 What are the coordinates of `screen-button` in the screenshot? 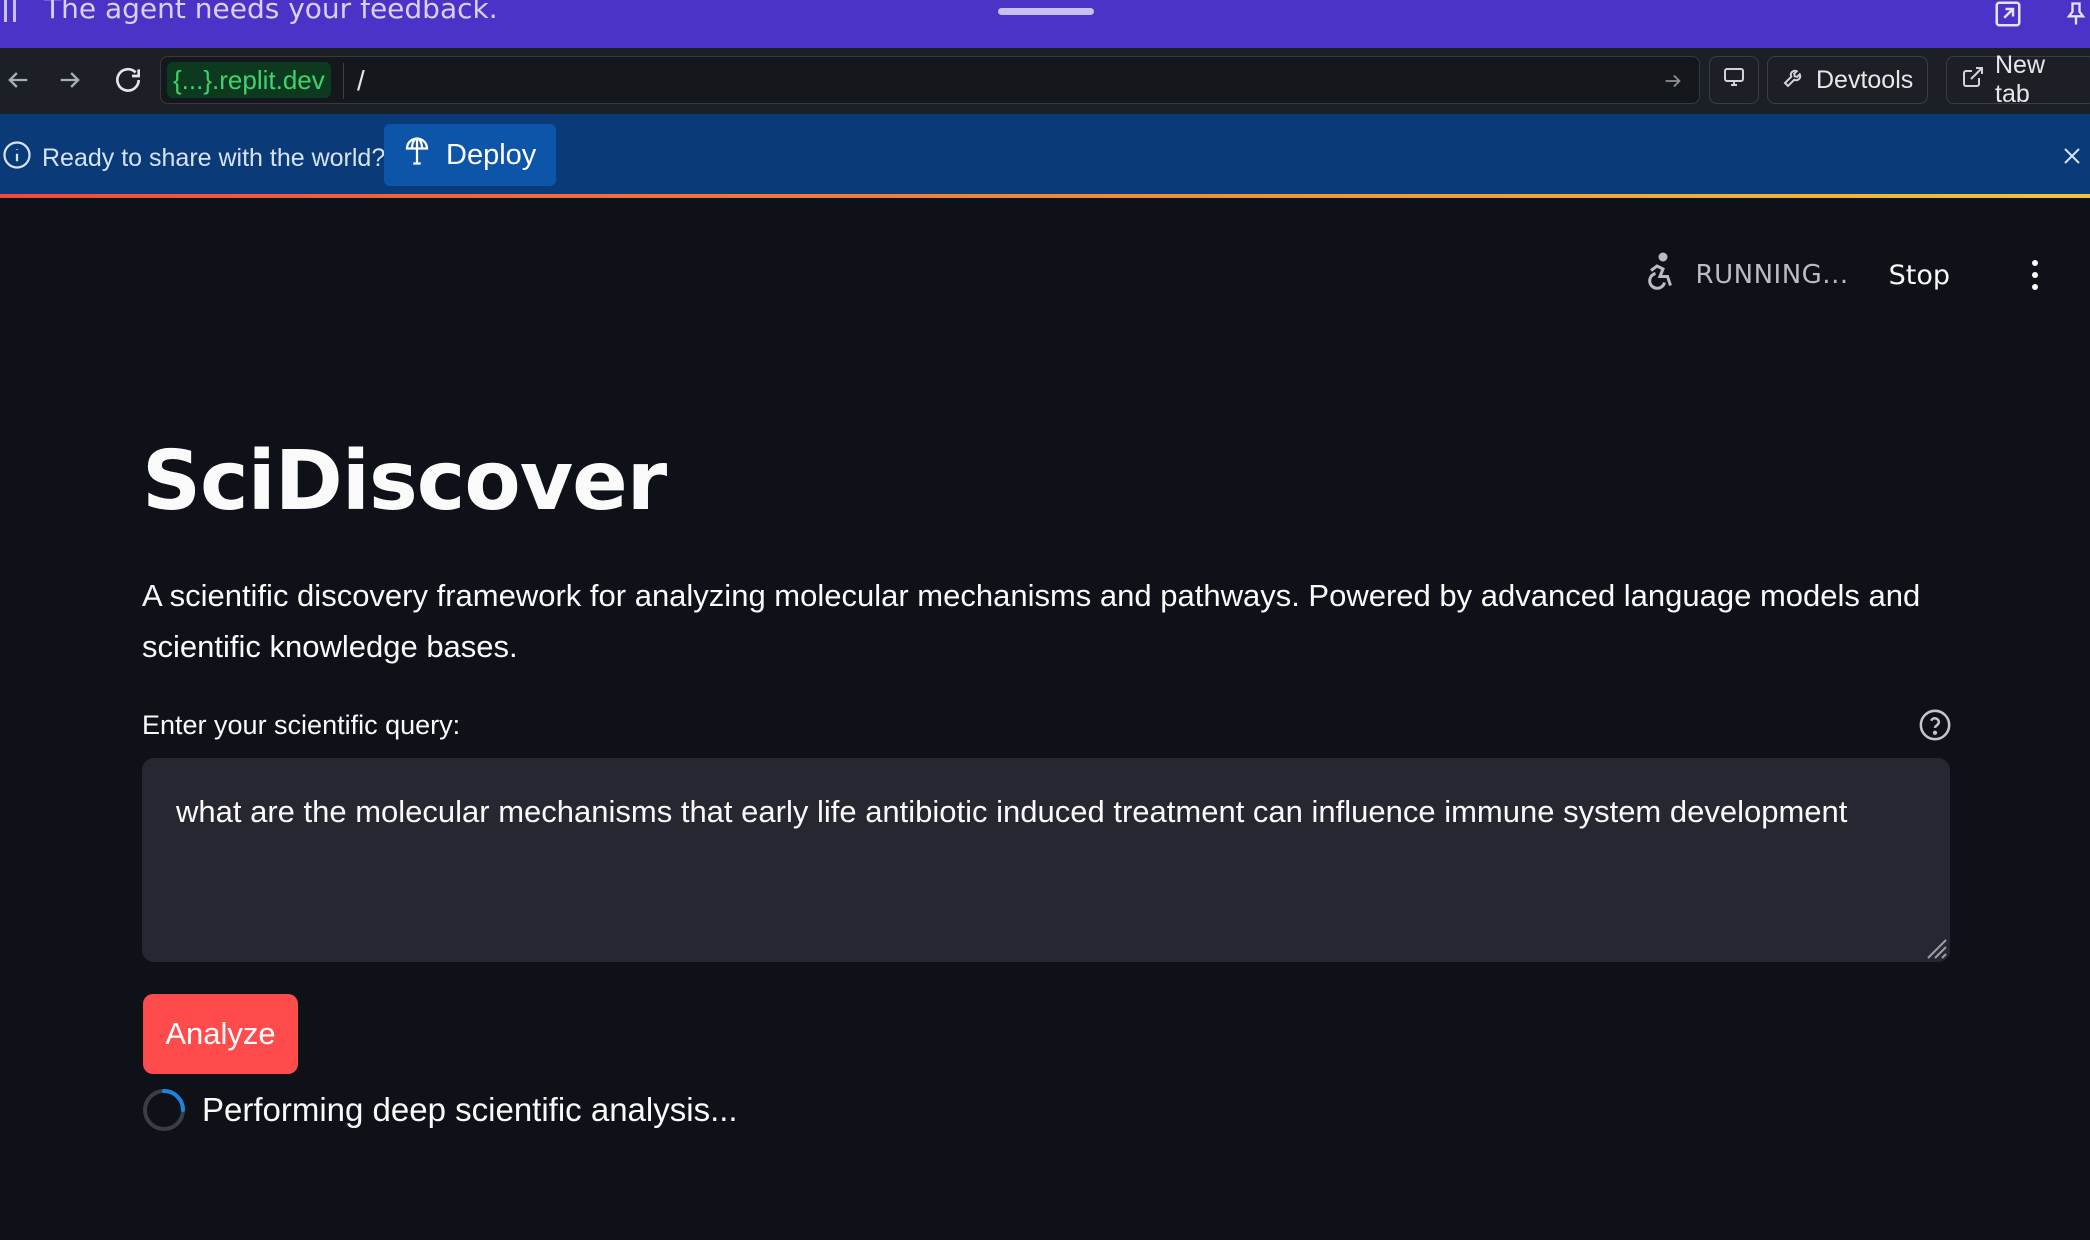 It's located at (1734, 80).